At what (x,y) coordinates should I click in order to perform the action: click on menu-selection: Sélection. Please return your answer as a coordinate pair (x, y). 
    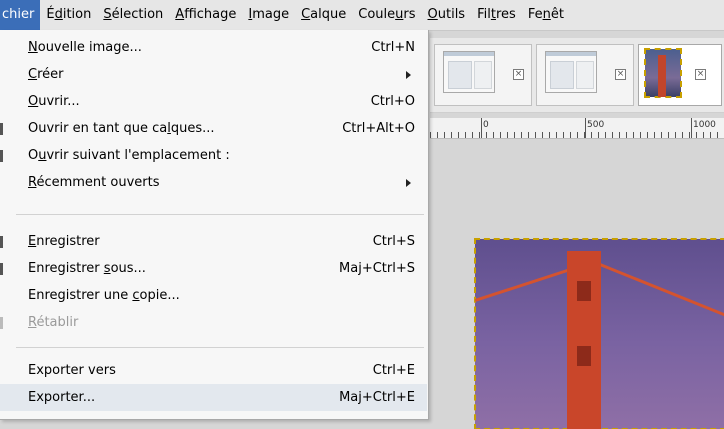
    Looking at the image, I should click on (133, 15).